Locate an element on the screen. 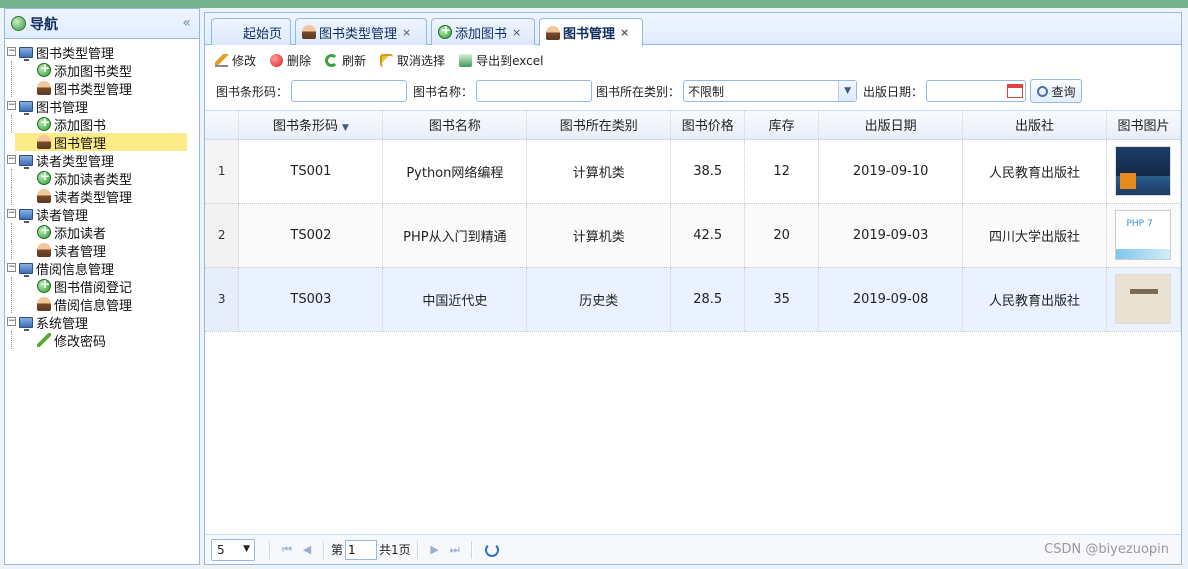  tree-group-borrow: − 借阅信息管理 is located at coordinates (102, 268).